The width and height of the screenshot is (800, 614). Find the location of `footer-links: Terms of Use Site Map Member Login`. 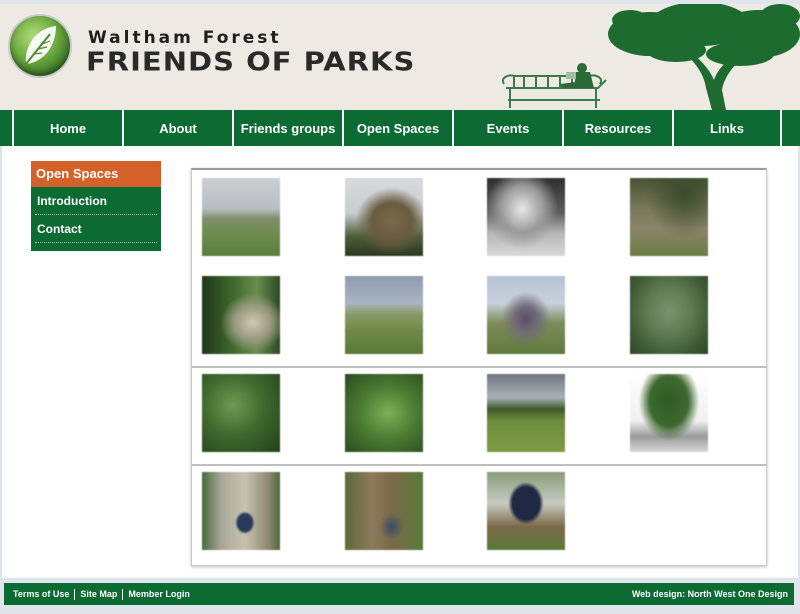

footer-links: Terms of Use Site Map Member Login is located at coordinates (101, 594).